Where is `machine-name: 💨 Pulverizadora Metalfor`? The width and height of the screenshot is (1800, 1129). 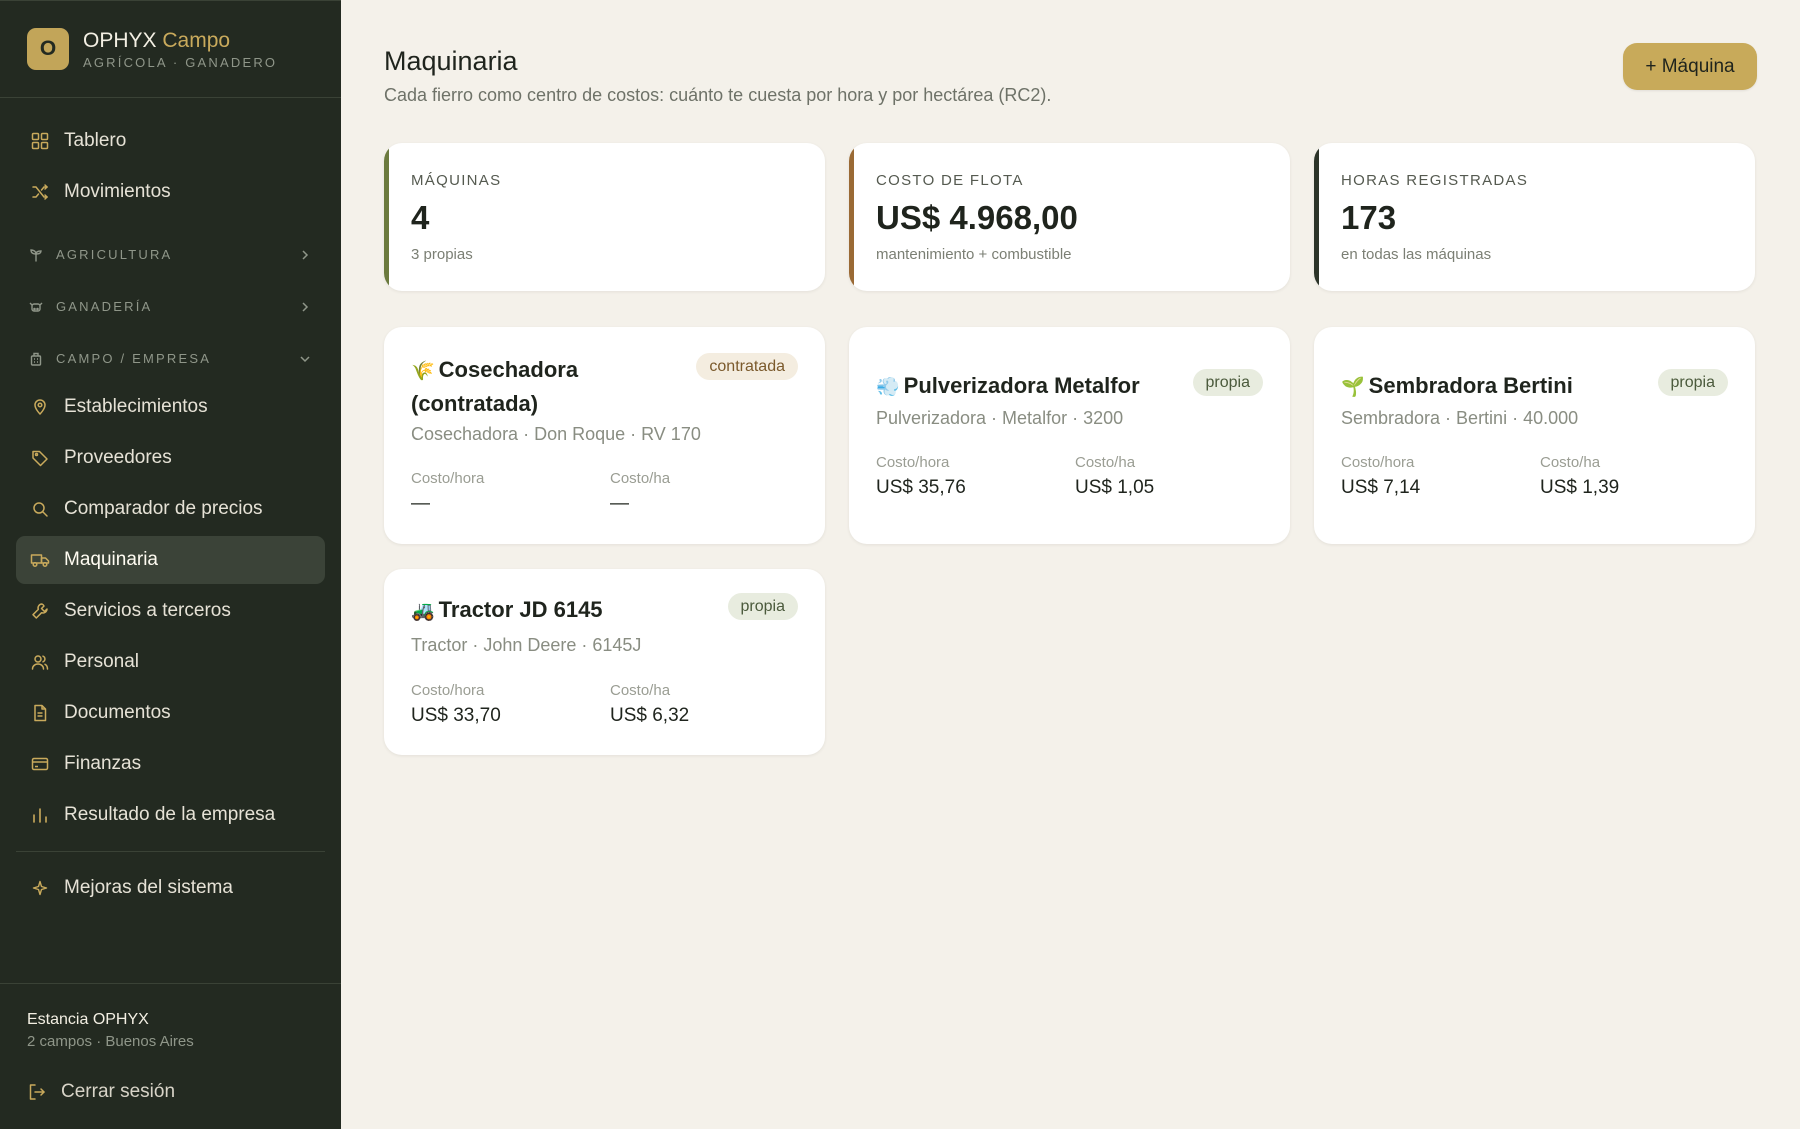 machine-name: 💨 Pulverizadora Metalfor is located at coordinates (1008, 387).